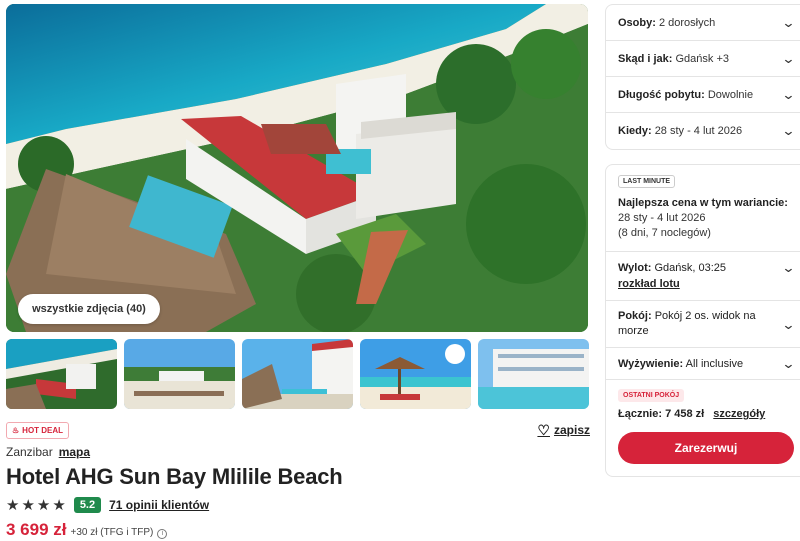 The height and width of the screenshot is (541, 800). I want to click on flight-schedule-link: rozkład lotu, so click(672, 284).